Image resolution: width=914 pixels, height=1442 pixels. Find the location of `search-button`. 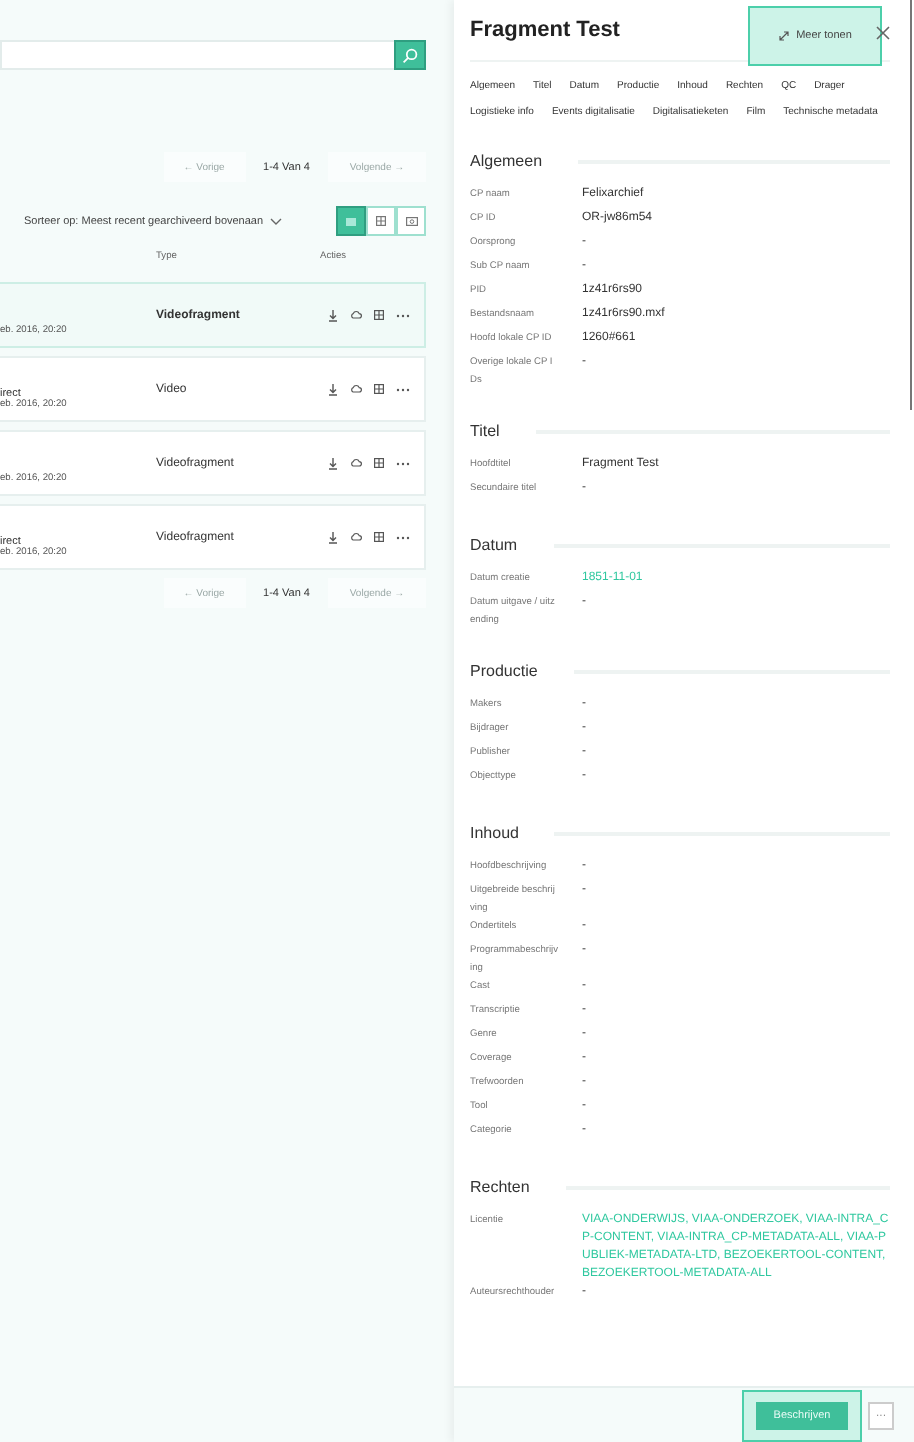

search-button is located at coordinates (410, 55).